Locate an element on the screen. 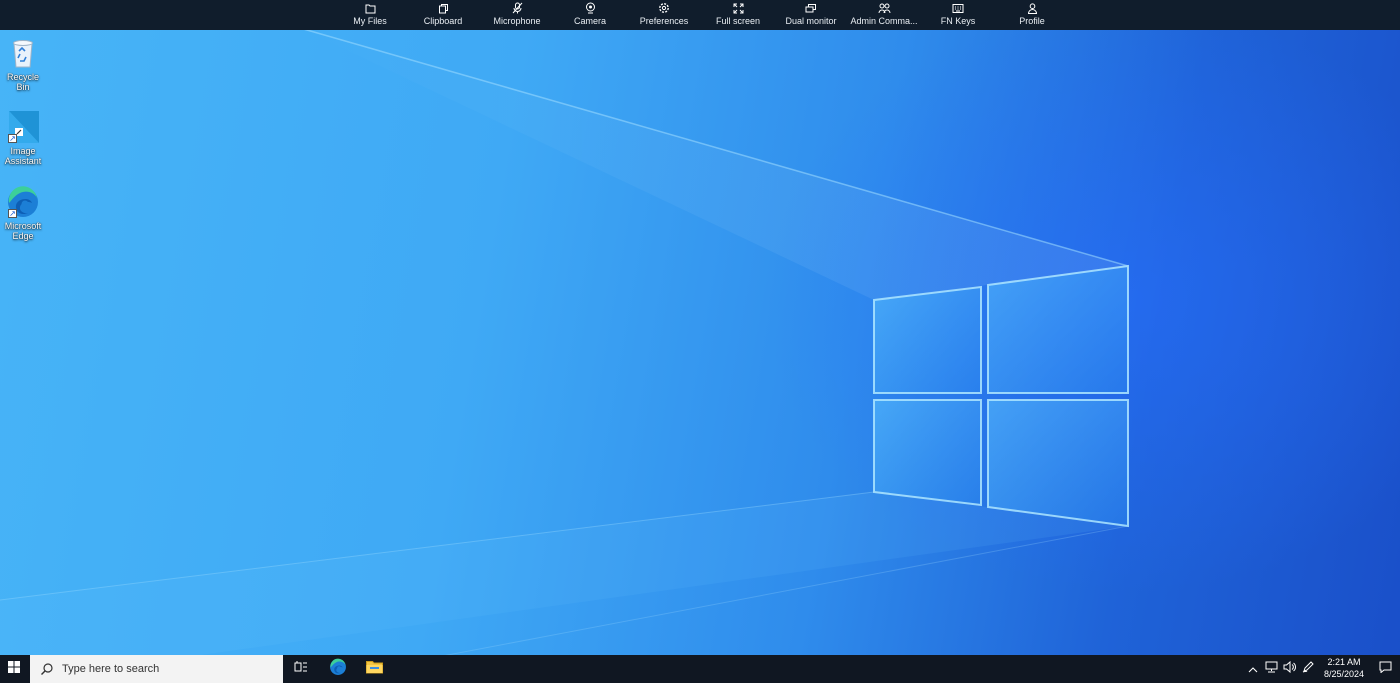  microphone-button: Microphone is located at coordinates (517, 15).